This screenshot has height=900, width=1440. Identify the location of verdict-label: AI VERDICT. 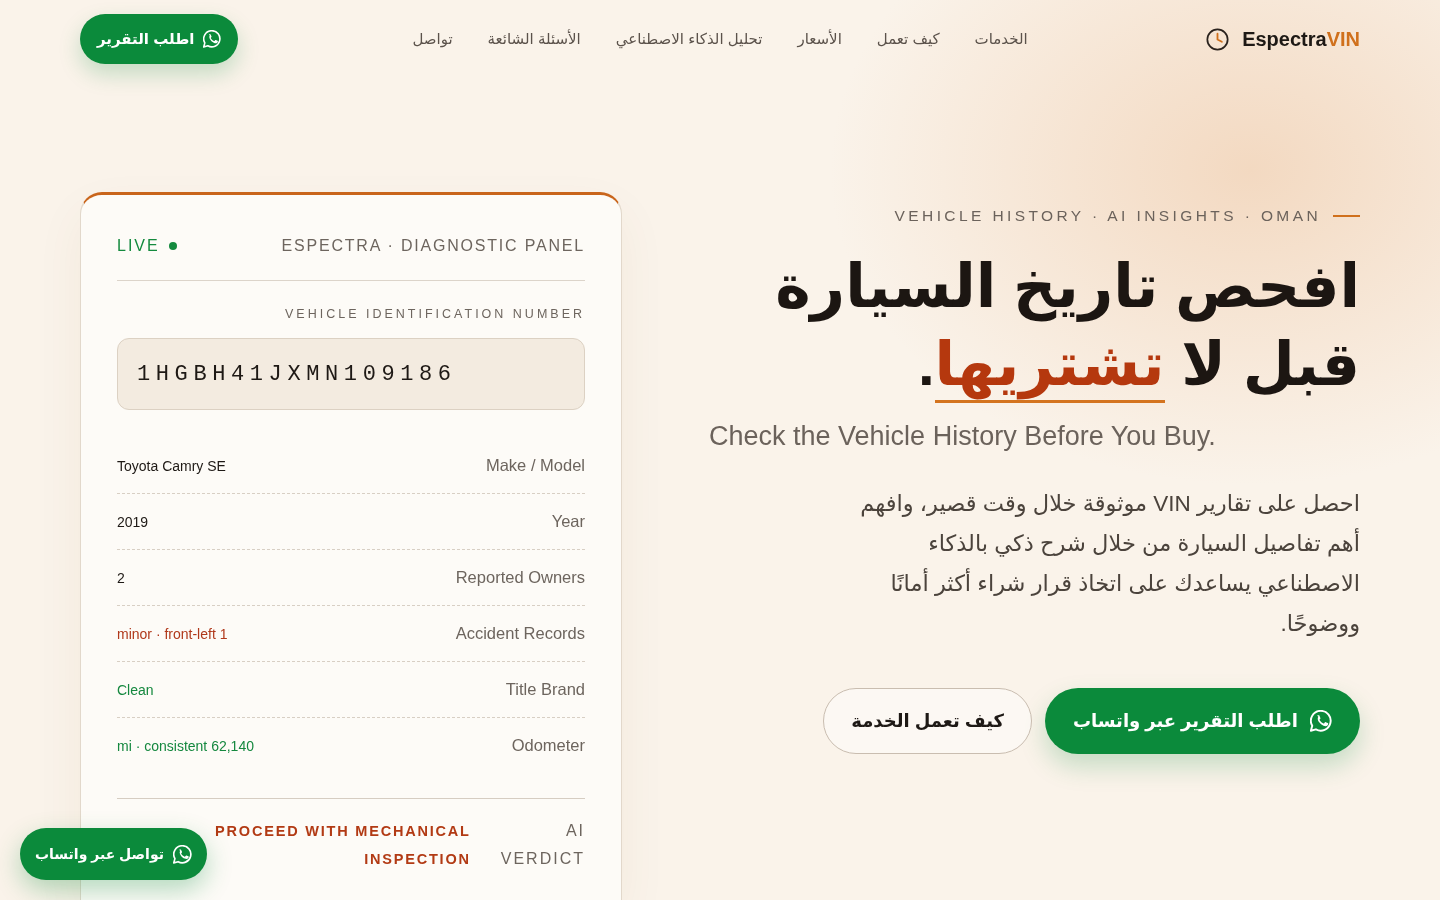
(542, 845).